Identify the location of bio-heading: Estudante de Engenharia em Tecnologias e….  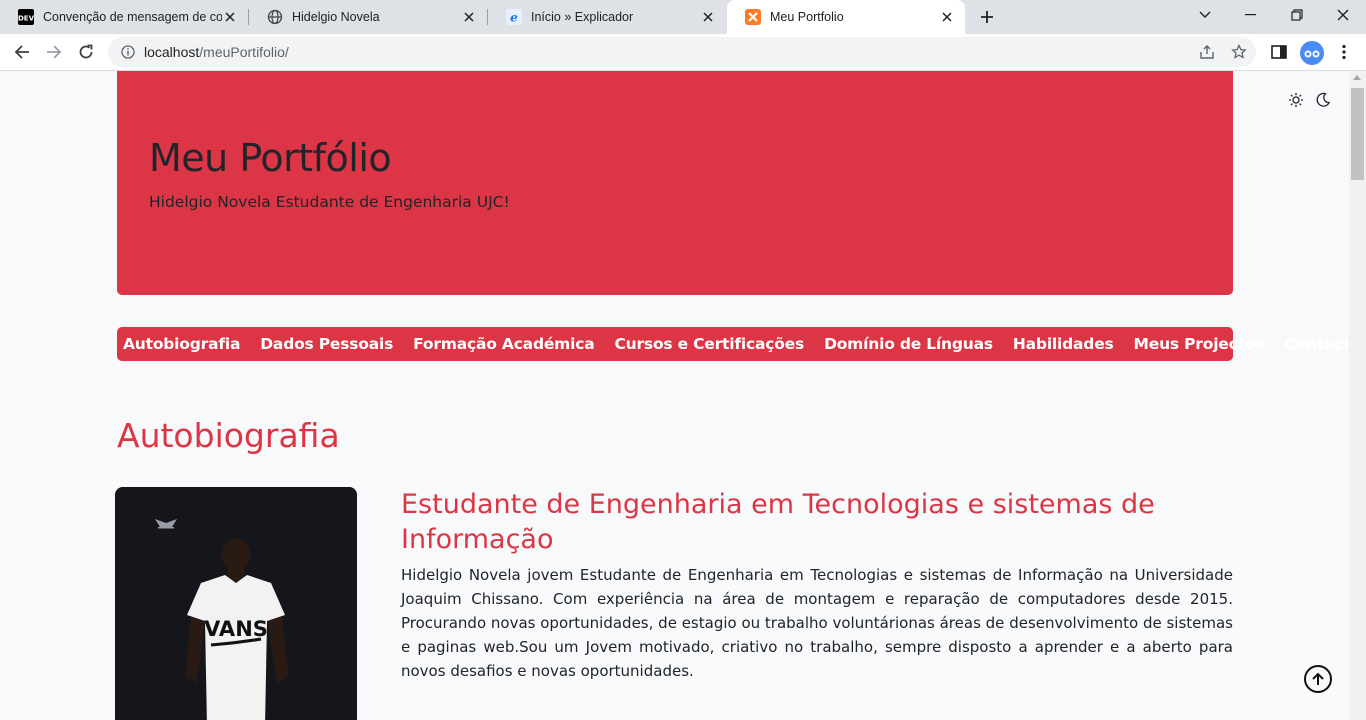
(778, 522).